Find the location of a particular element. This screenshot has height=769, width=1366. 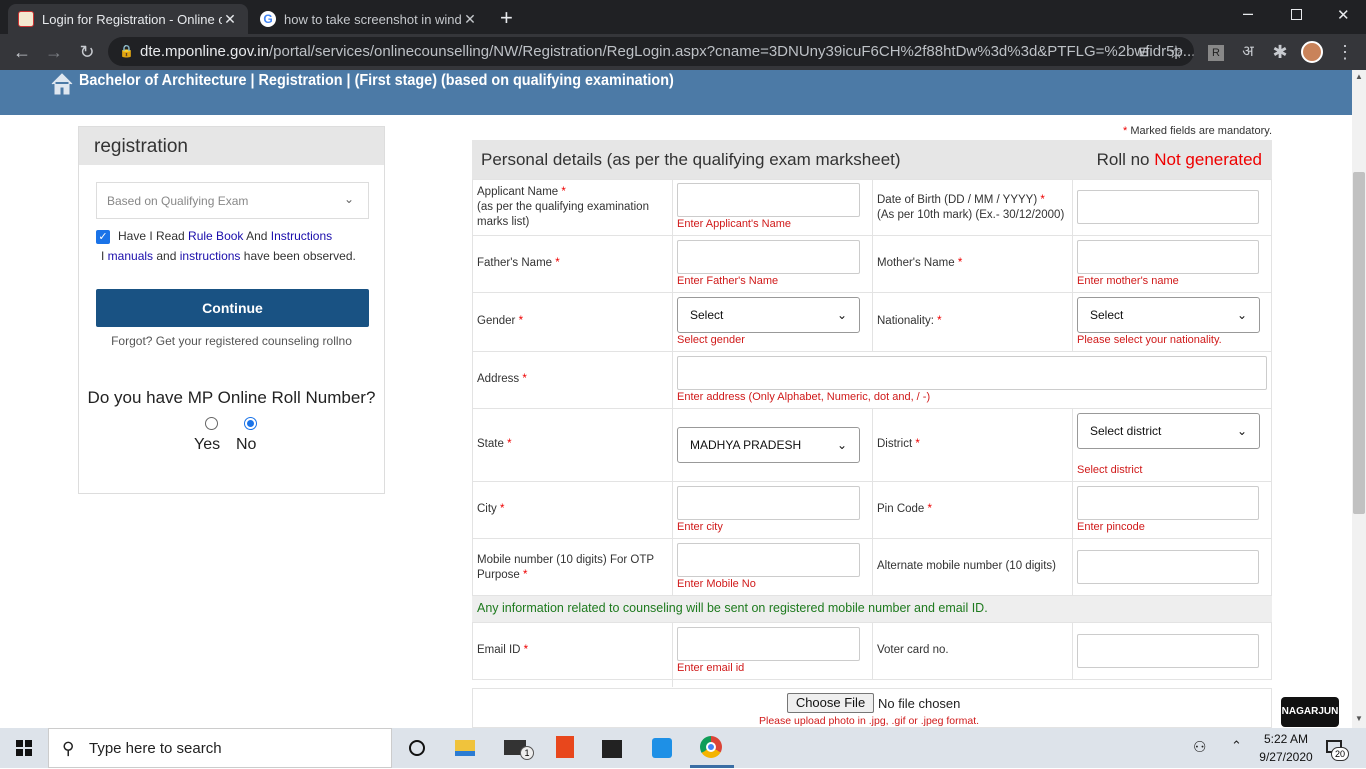

translate-icon: ⊟ is located at coordinates (1144, 52).